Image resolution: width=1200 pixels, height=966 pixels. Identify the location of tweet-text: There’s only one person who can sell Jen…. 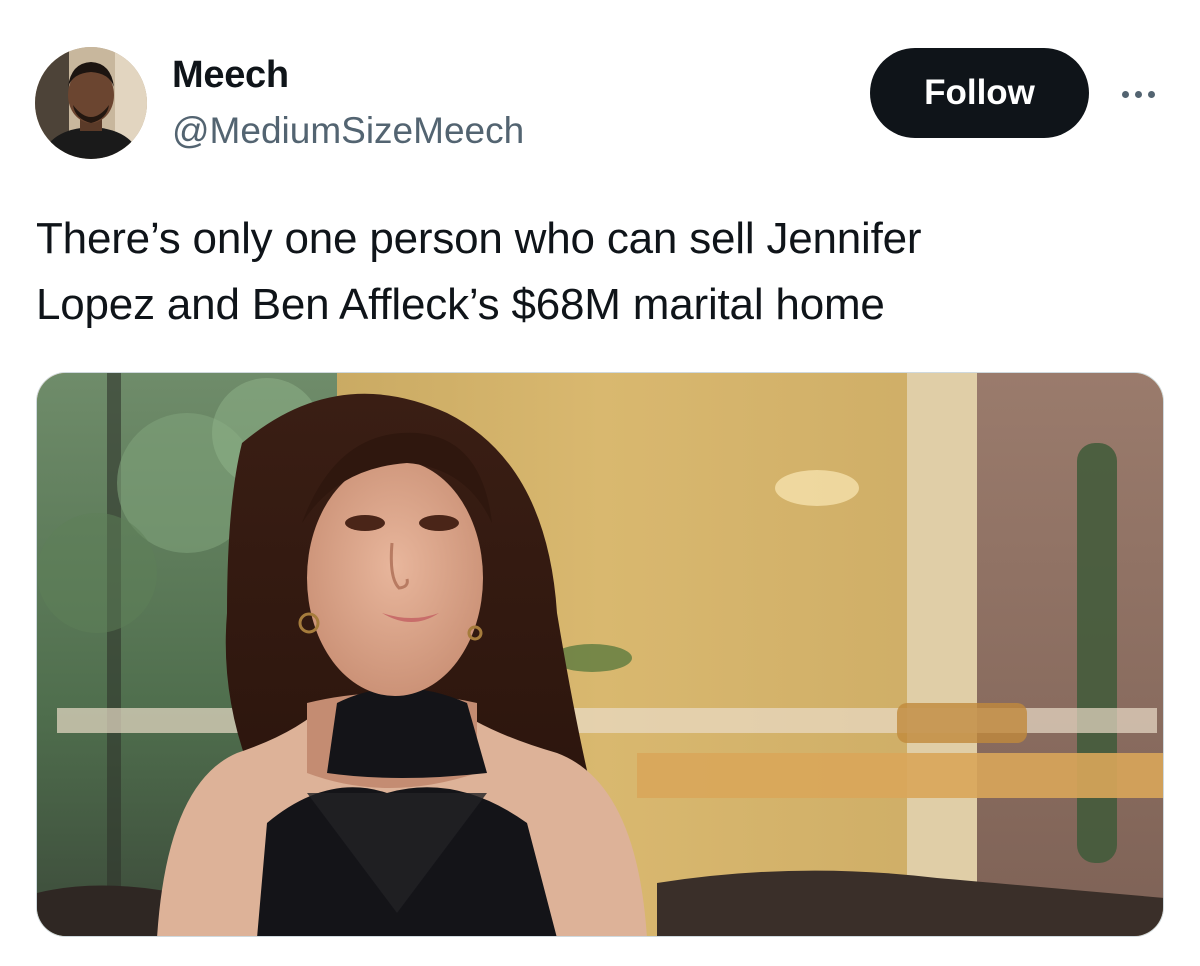
(586, 272).